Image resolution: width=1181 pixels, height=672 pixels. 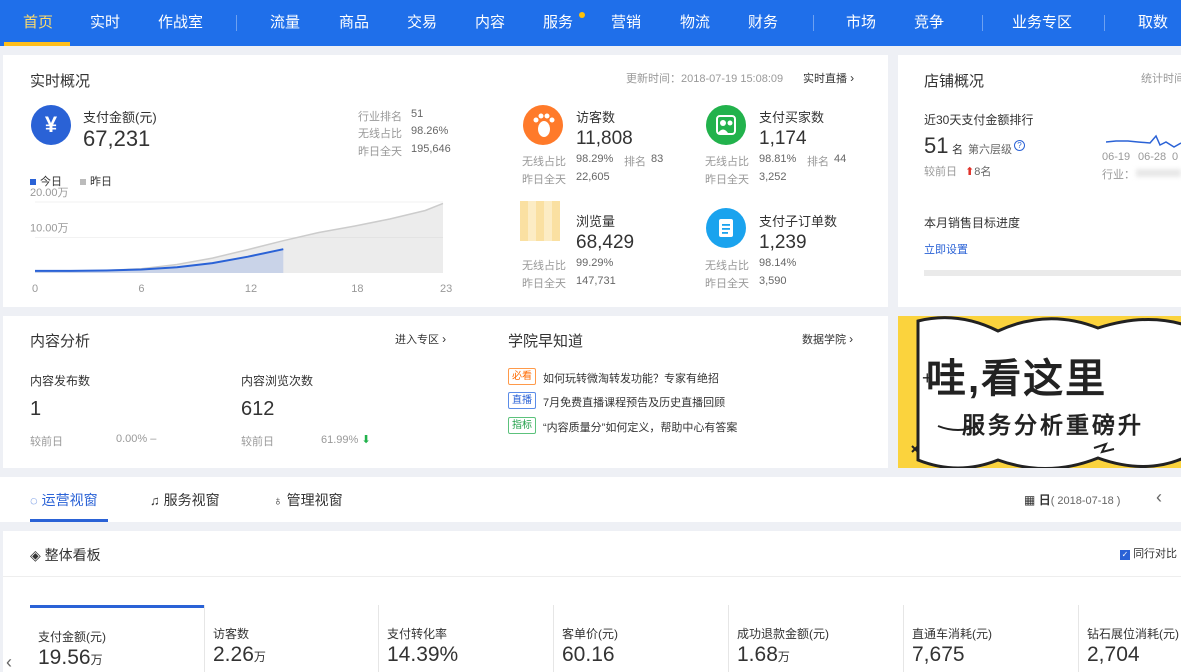 What do you see at coordinates (155, 500) in the screenshot?
I see `headset-icon: ♫` at bounding box center [155, 500].